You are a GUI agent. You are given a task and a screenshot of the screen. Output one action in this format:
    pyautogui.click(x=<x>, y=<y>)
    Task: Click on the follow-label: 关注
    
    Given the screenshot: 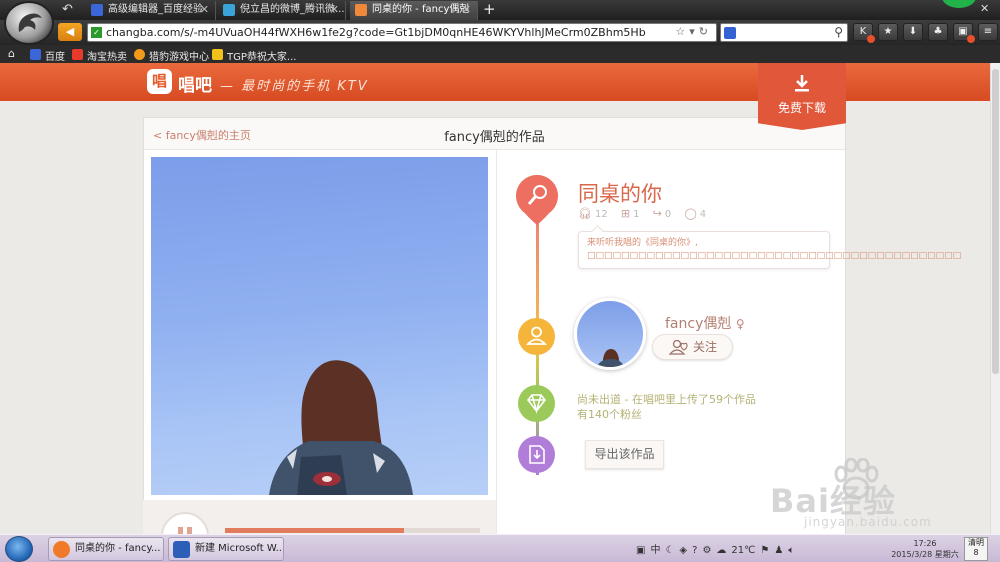 What is the action you would take?
    pyautogui.click(x=705, y=347)
    